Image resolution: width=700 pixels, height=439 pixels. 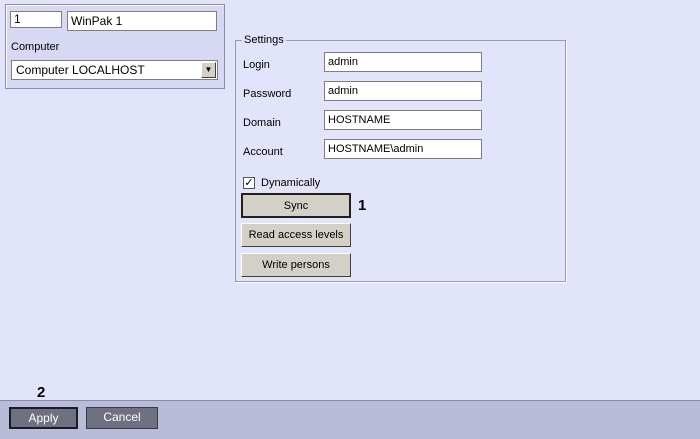 What do you see at coordinates (296, 205) in the screenshot?
I see `sync-button: Sync` at bounding box center [296, 205].